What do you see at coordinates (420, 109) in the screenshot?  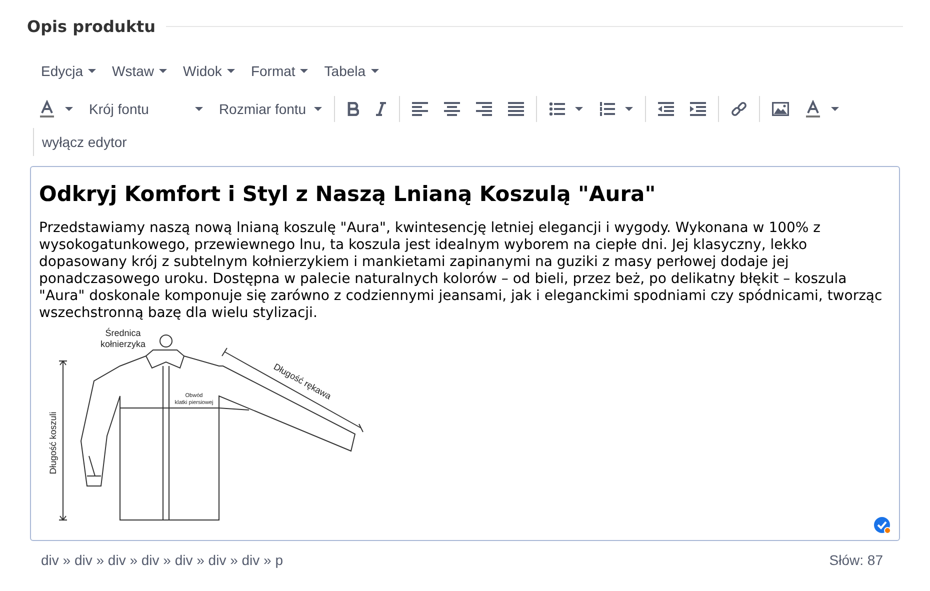 I see `align-left-icon` at bounding box center [420, 109].